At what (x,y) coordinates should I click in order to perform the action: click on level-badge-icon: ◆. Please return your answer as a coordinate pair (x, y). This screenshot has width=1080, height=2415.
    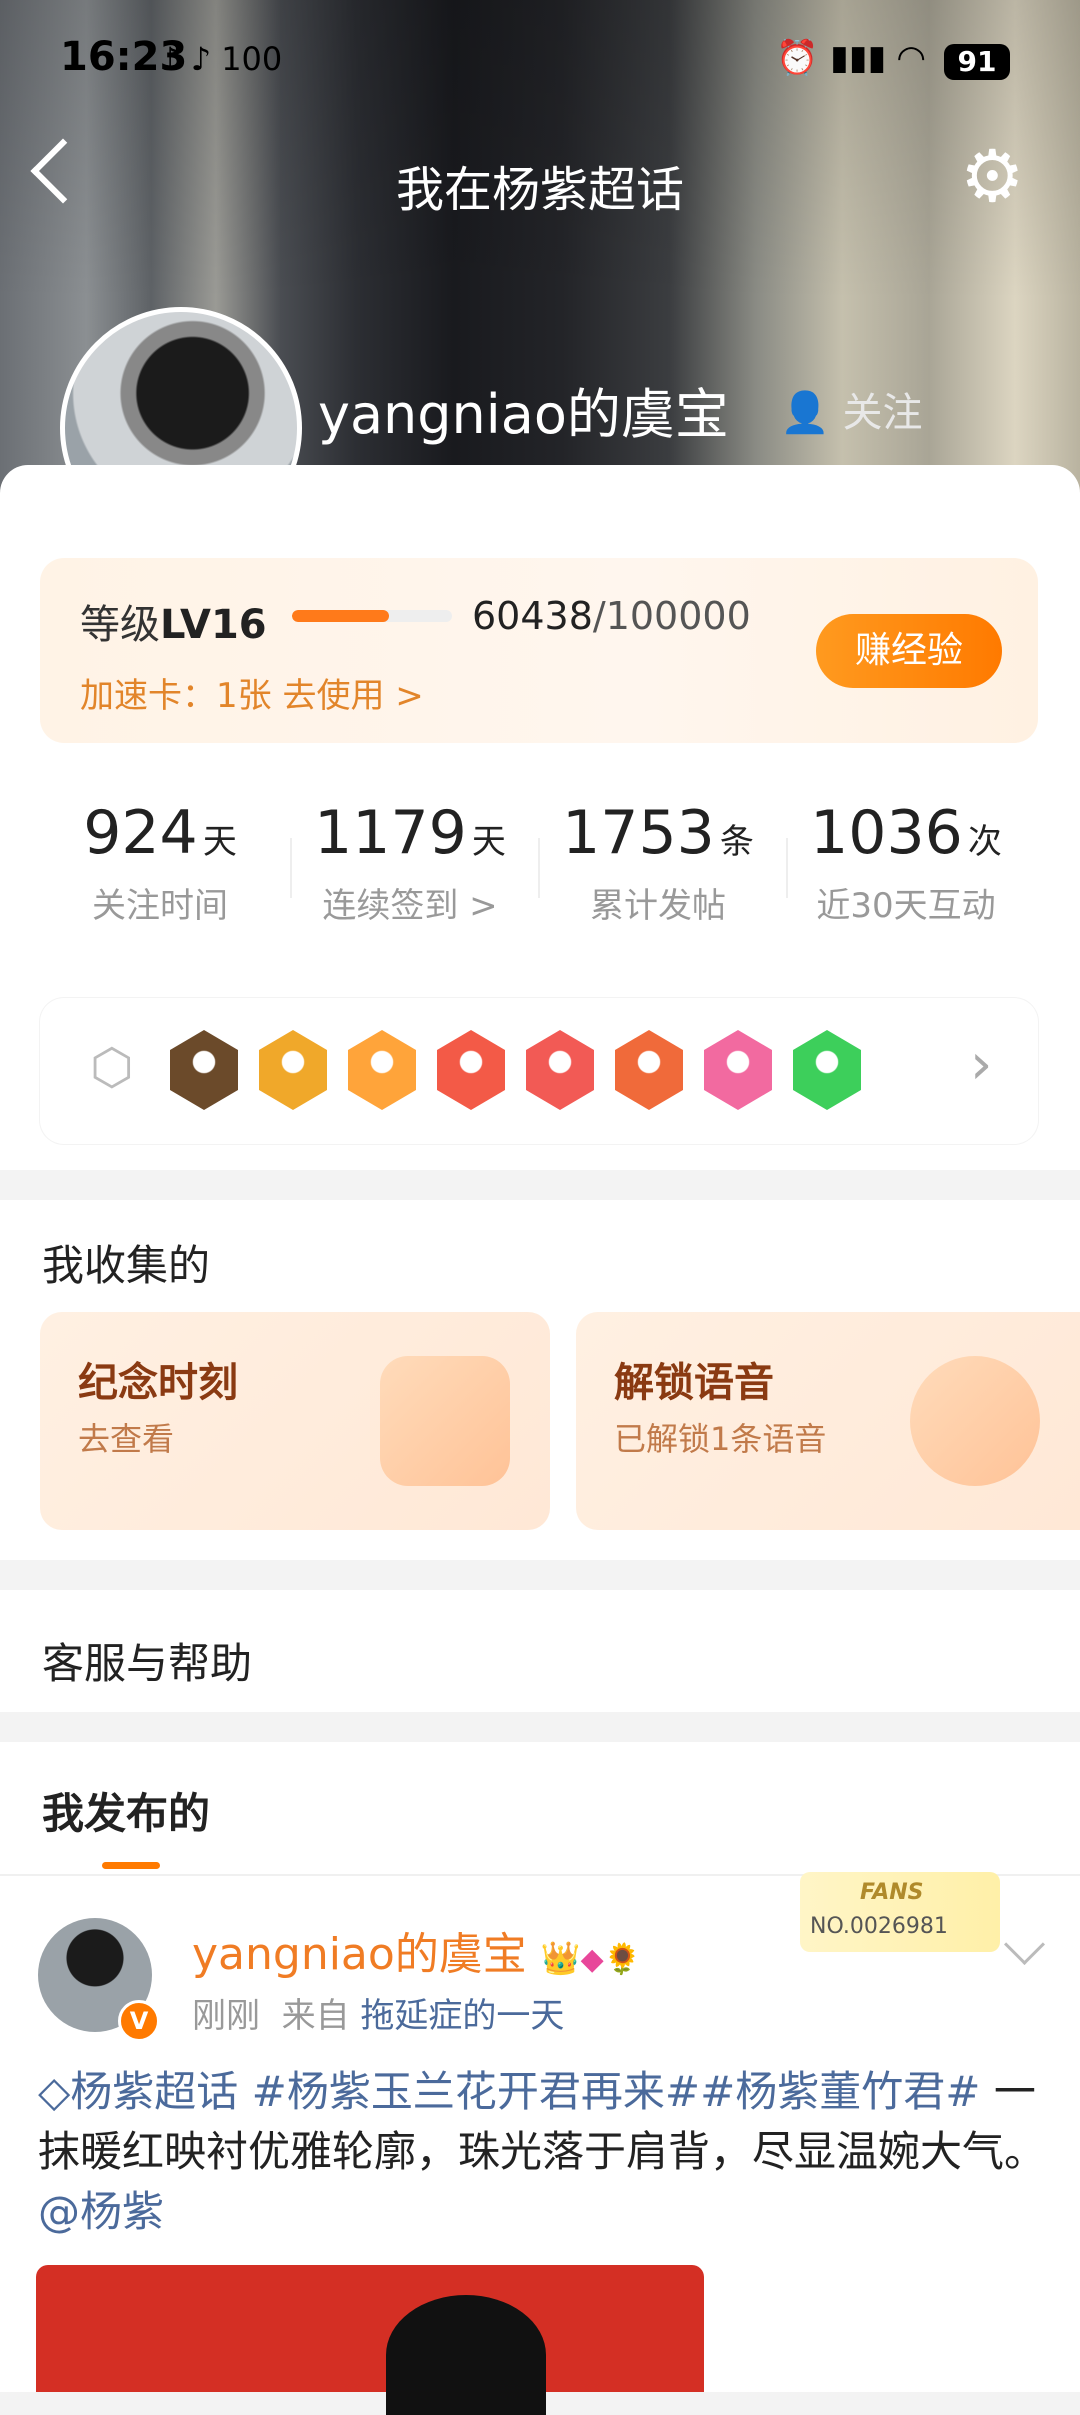
    Looking at the image, I should click on (592, 1959).